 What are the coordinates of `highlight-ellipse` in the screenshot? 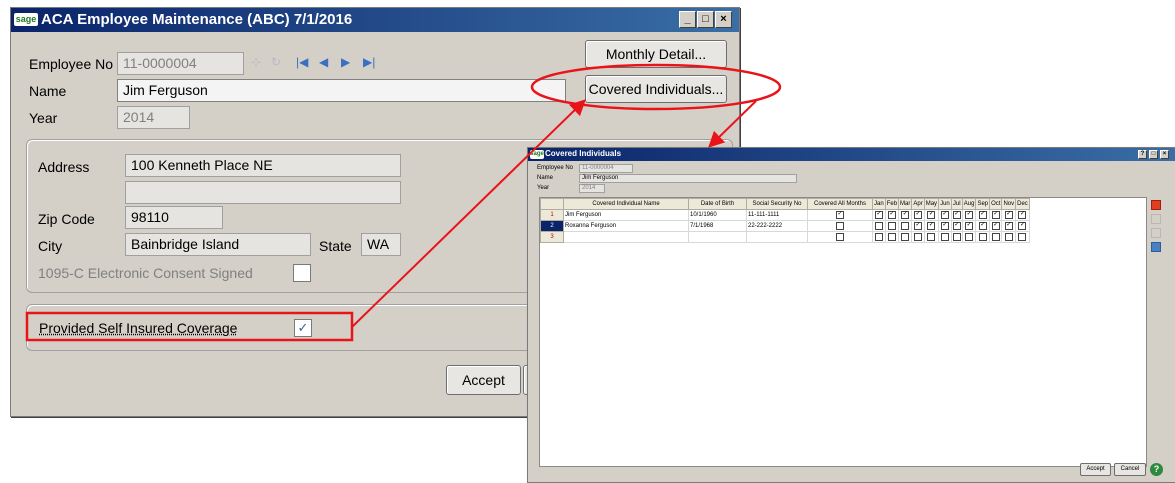 It's located at (656, 87).